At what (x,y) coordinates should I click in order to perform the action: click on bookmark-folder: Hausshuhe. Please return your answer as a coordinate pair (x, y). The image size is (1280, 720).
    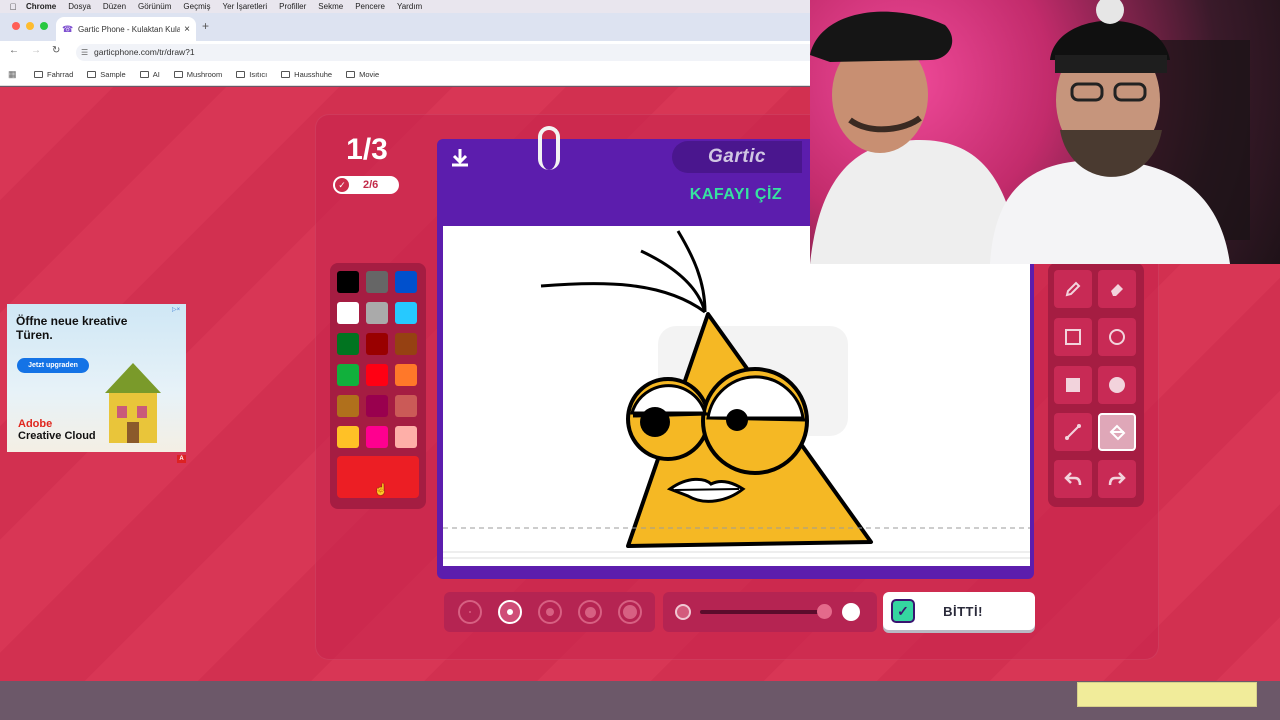
    Looking at the image, I should click on (306, 74).